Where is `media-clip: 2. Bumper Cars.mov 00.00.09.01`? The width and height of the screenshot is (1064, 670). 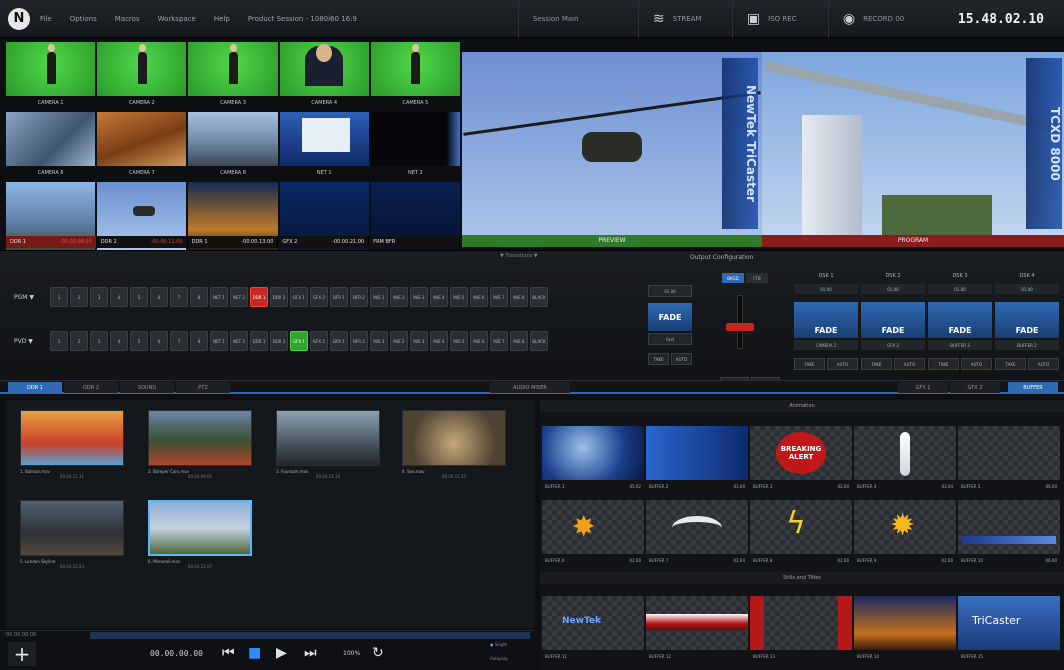
media-clip: 2. Bumper Cars.mov 00.00.09.01 is located at coordinates (200, 444).